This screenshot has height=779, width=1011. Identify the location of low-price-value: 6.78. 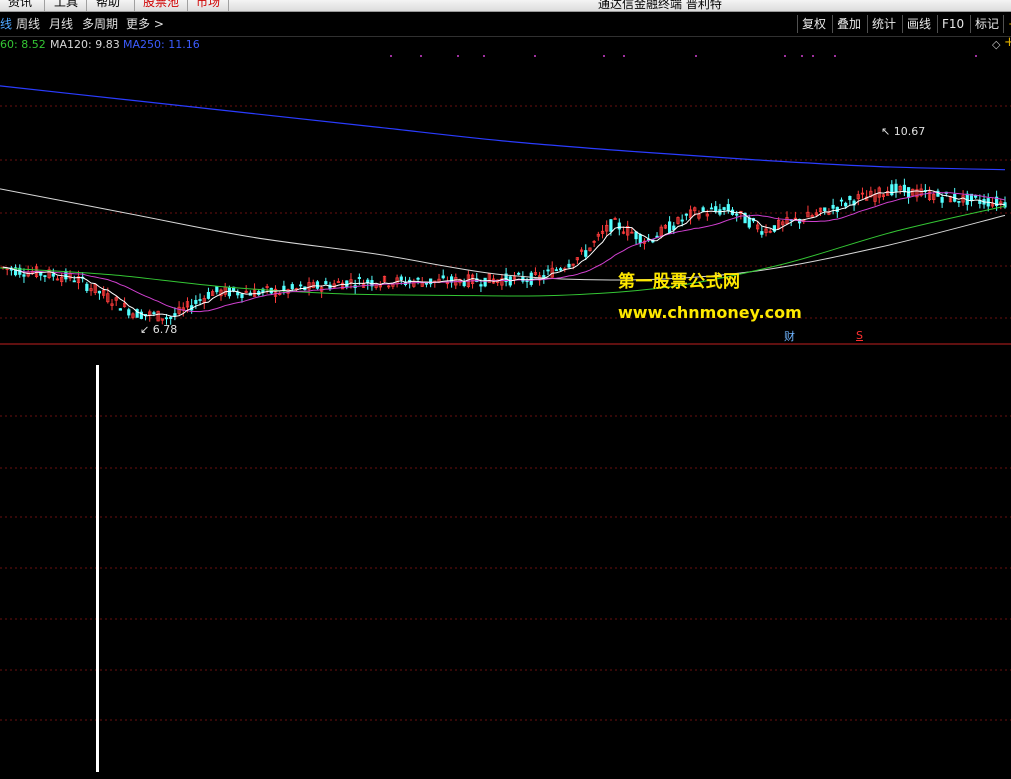
(165, 329).